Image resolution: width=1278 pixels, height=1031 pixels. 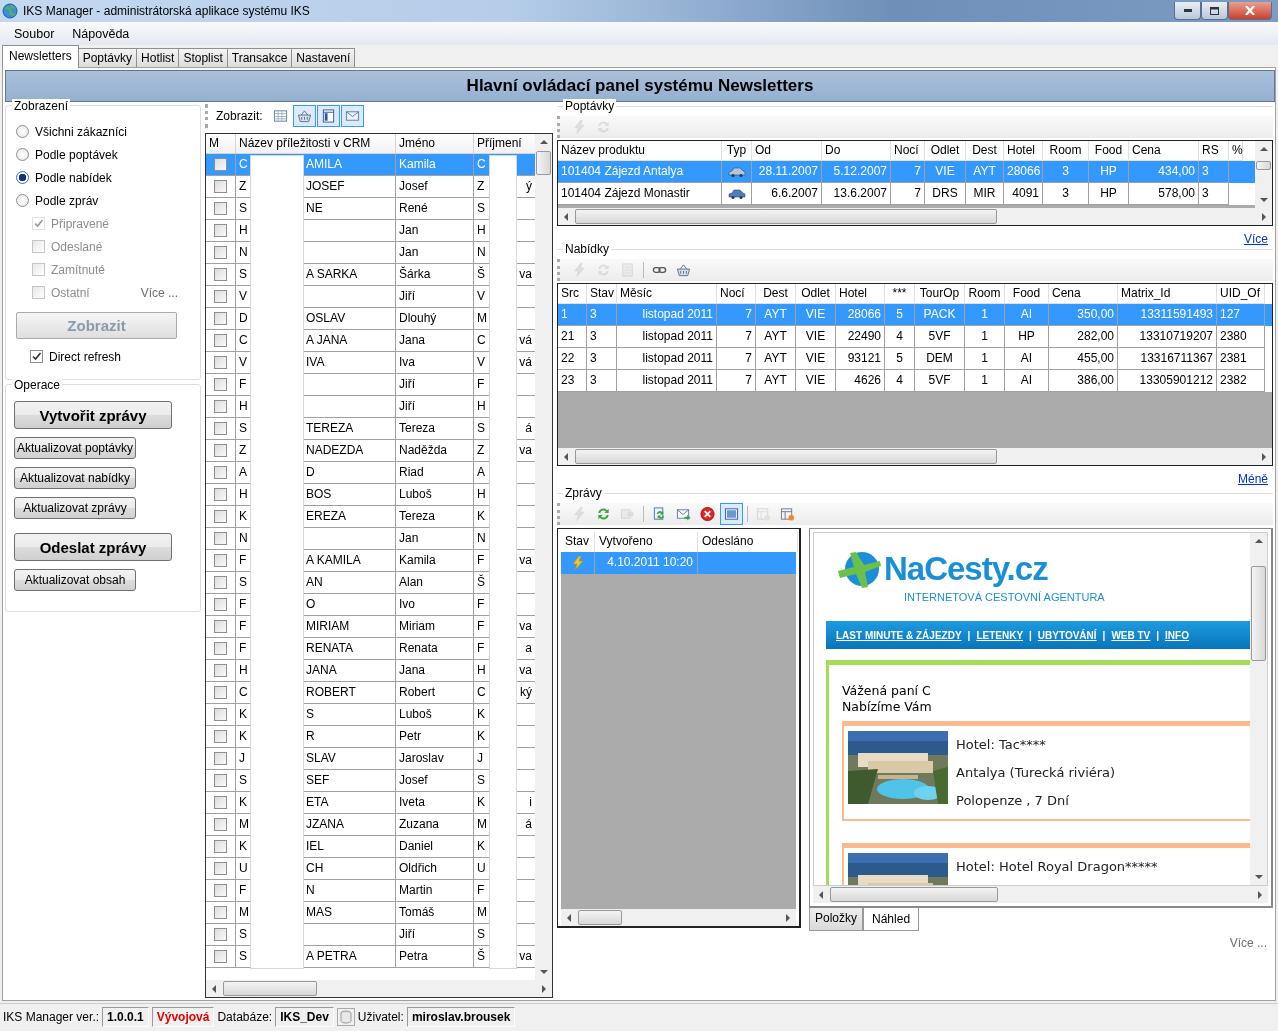 What do you see at coordinates (1167, 294) in the screenshot?
I see `column-header: Matrix_Id` at bounding box center [1167, 294].